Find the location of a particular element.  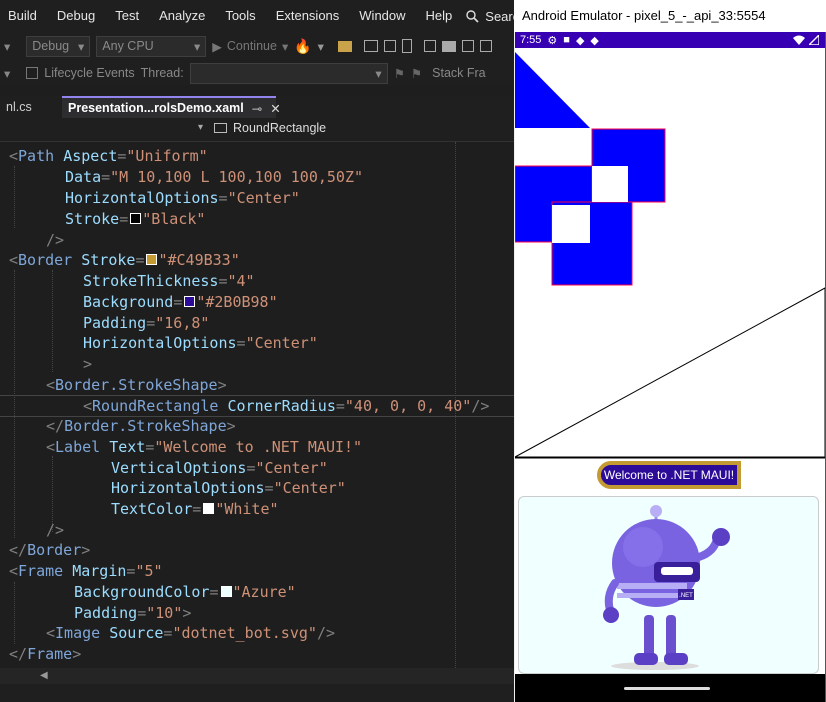

thread-label: Thread: is located at coordinates (162, 73).